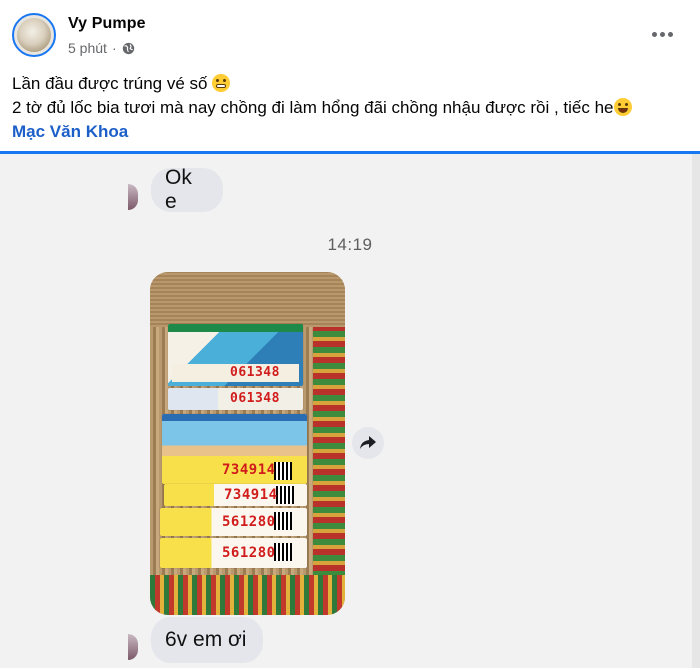  I want to click on post-header: Vy Pumpe 5 phút ·, so click(350, 34).